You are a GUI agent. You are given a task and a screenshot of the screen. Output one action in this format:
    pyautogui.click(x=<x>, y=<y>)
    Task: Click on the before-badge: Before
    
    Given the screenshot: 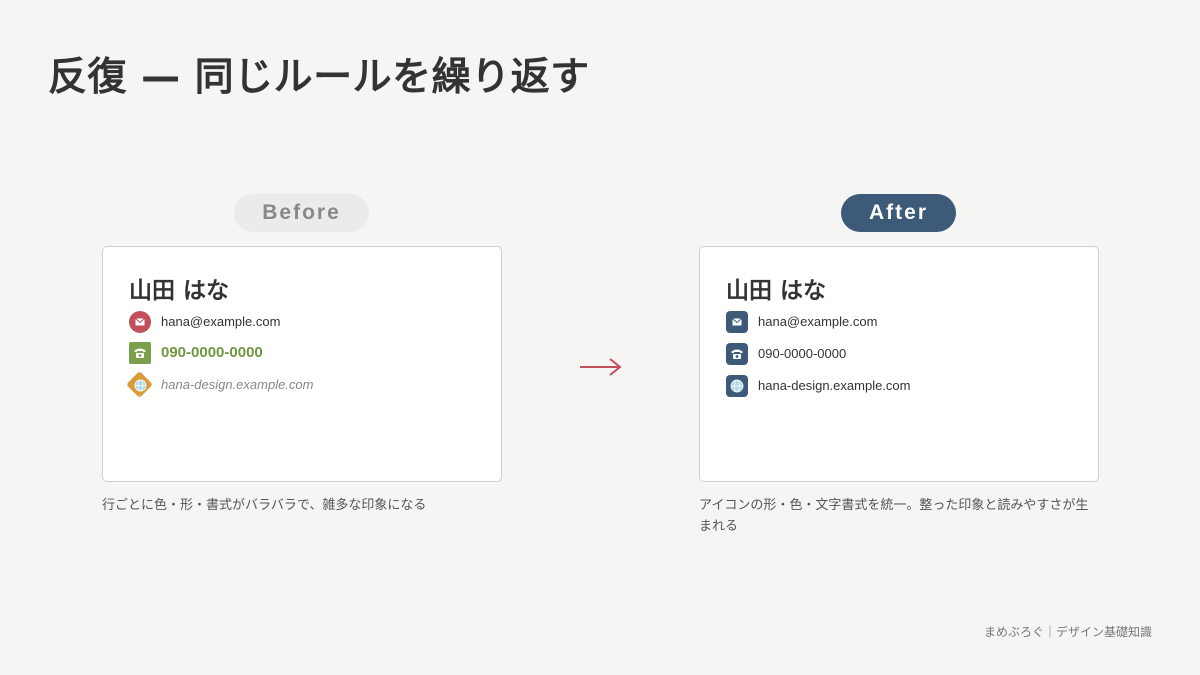 What is the action you would take?
    pyautogui.click(x=301, y=213)
    